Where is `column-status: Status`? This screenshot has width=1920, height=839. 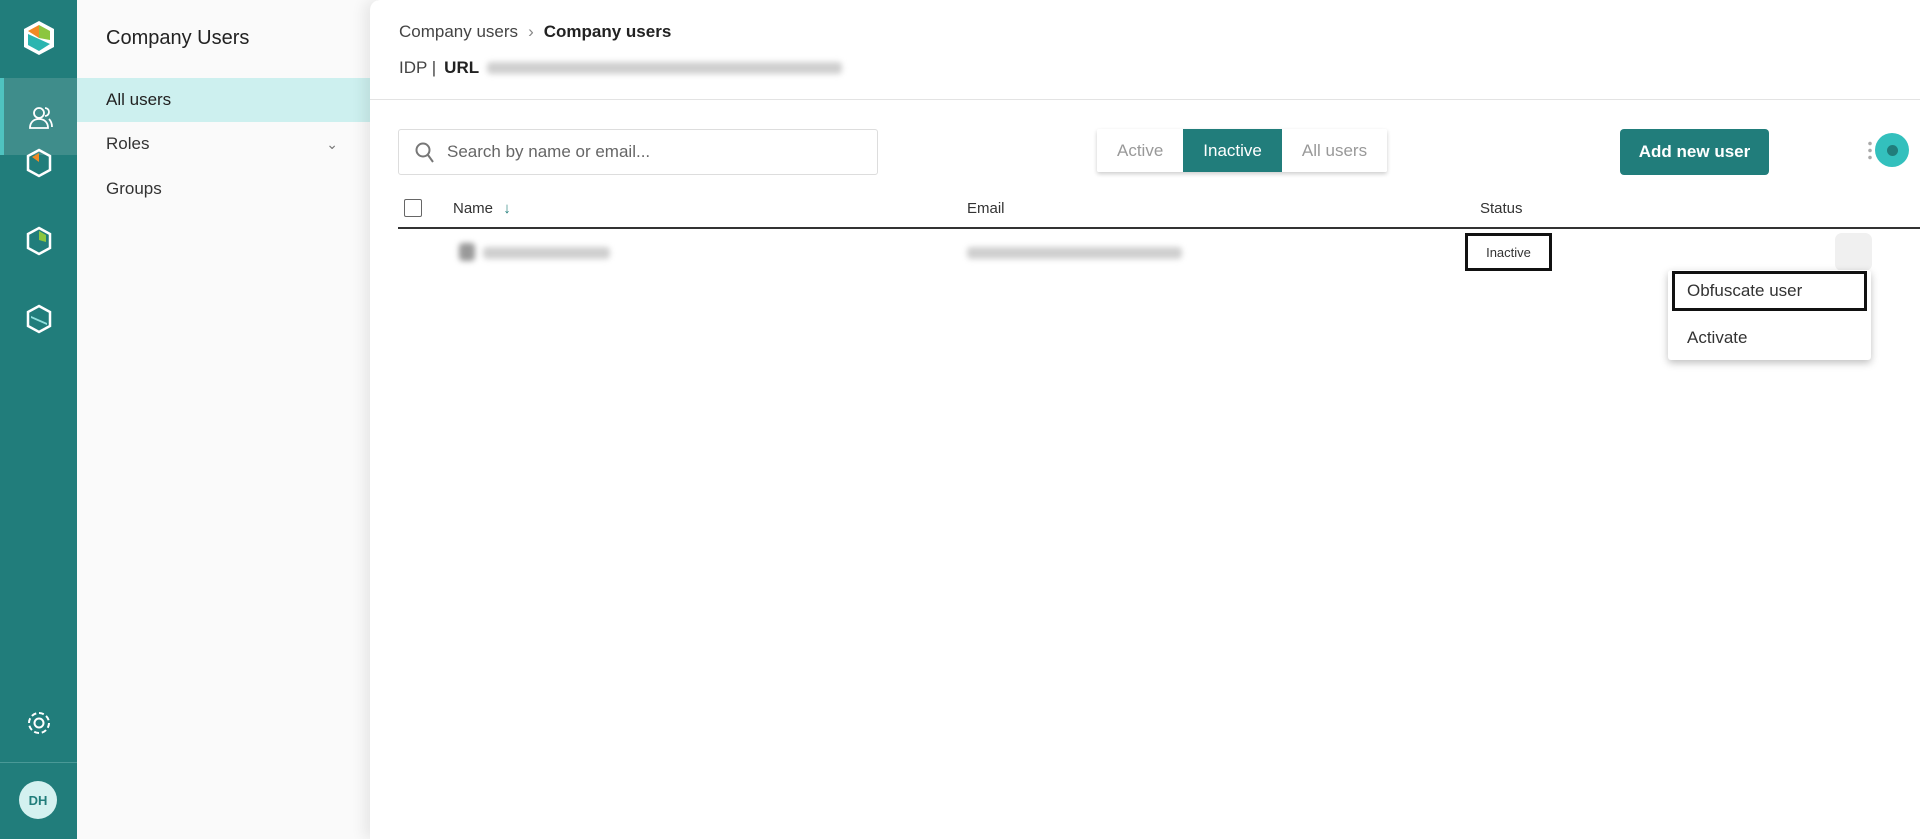
column-status: Status is located at coordinates (1501, 208).